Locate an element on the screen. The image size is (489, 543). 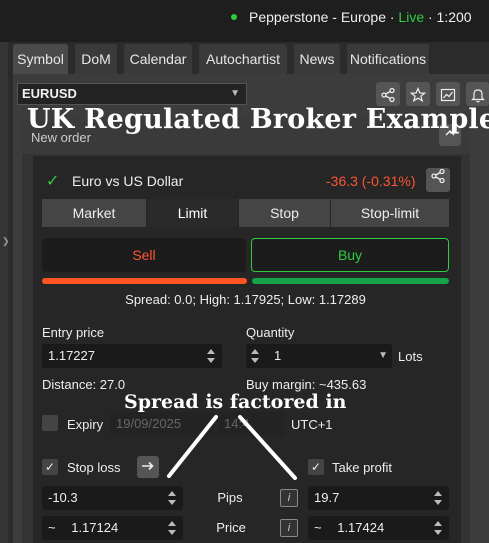
buy-indicator-bar is located at coordinates (350, 281).